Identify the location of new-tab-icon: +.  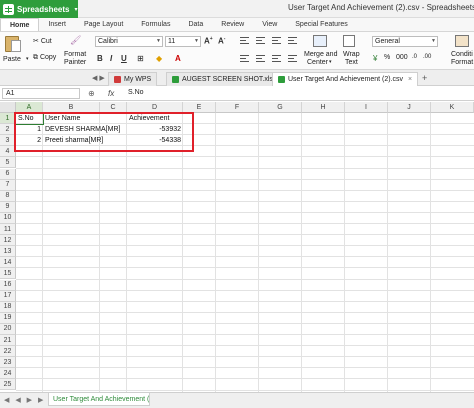
(424, 78).